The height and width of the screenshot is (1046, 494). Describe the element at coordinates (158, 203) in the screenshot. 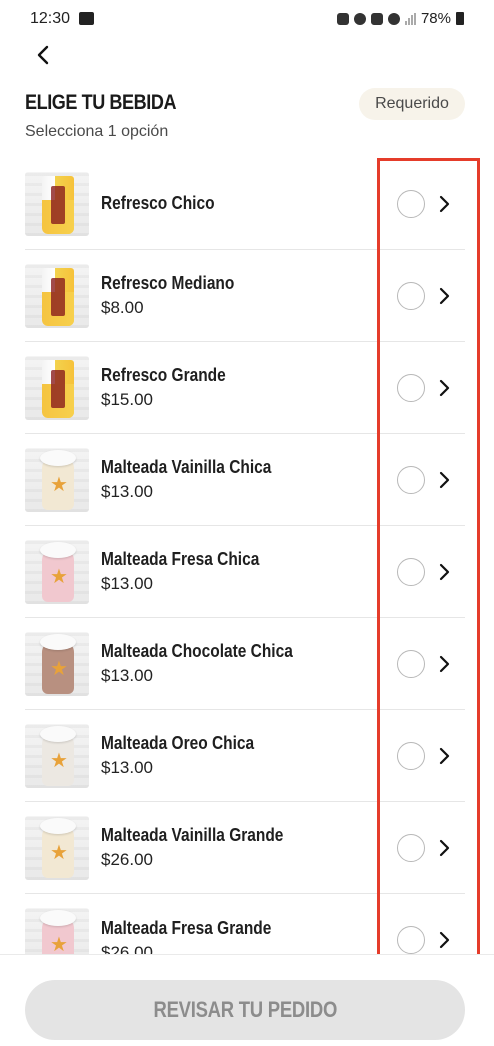

I see `item-name: Refresco Chico` at that location.